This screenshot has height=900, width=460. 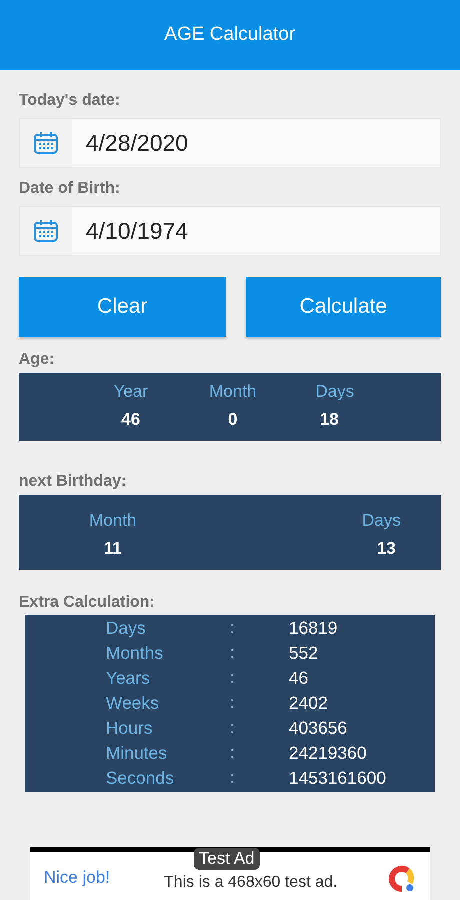 What do you see at coordinates (304, 653) in the screenshot?
I see `stat-value: 552` at bounding box center [304, 653].